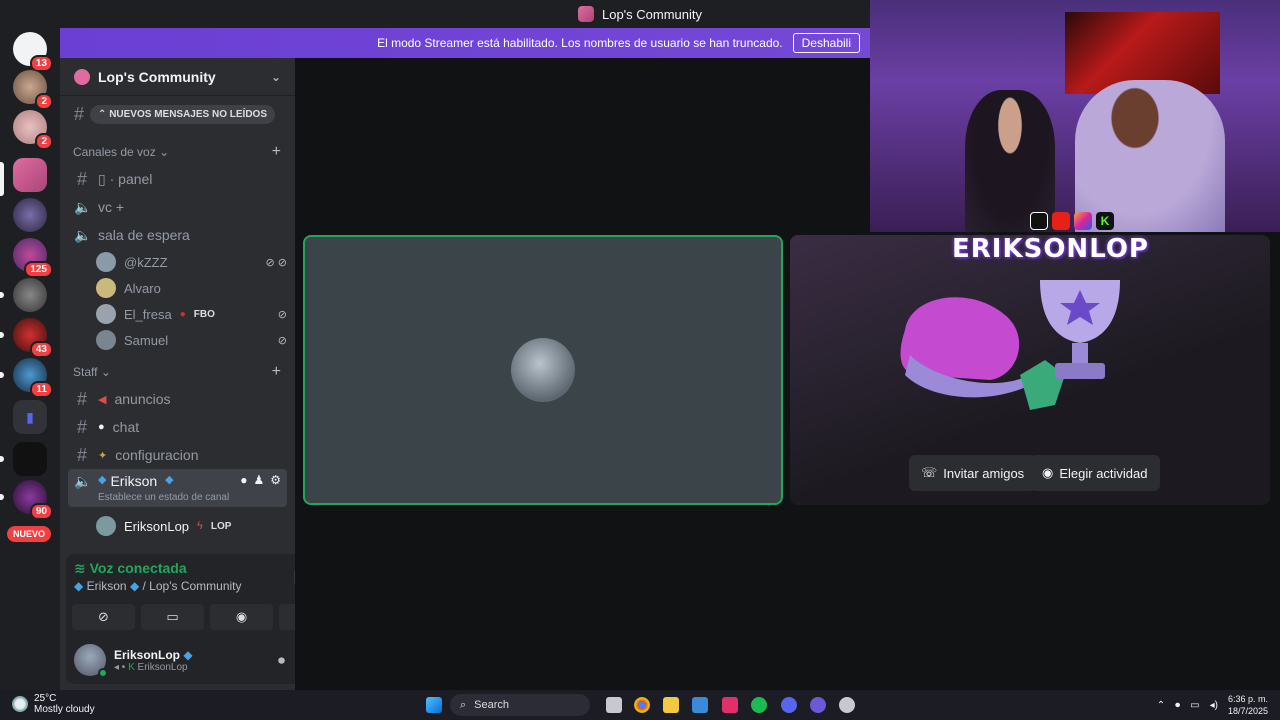 The width and height of the screenshot is (1280, 720). I want to click on channel-status: Establece un estado de canal, so click(163, 497).